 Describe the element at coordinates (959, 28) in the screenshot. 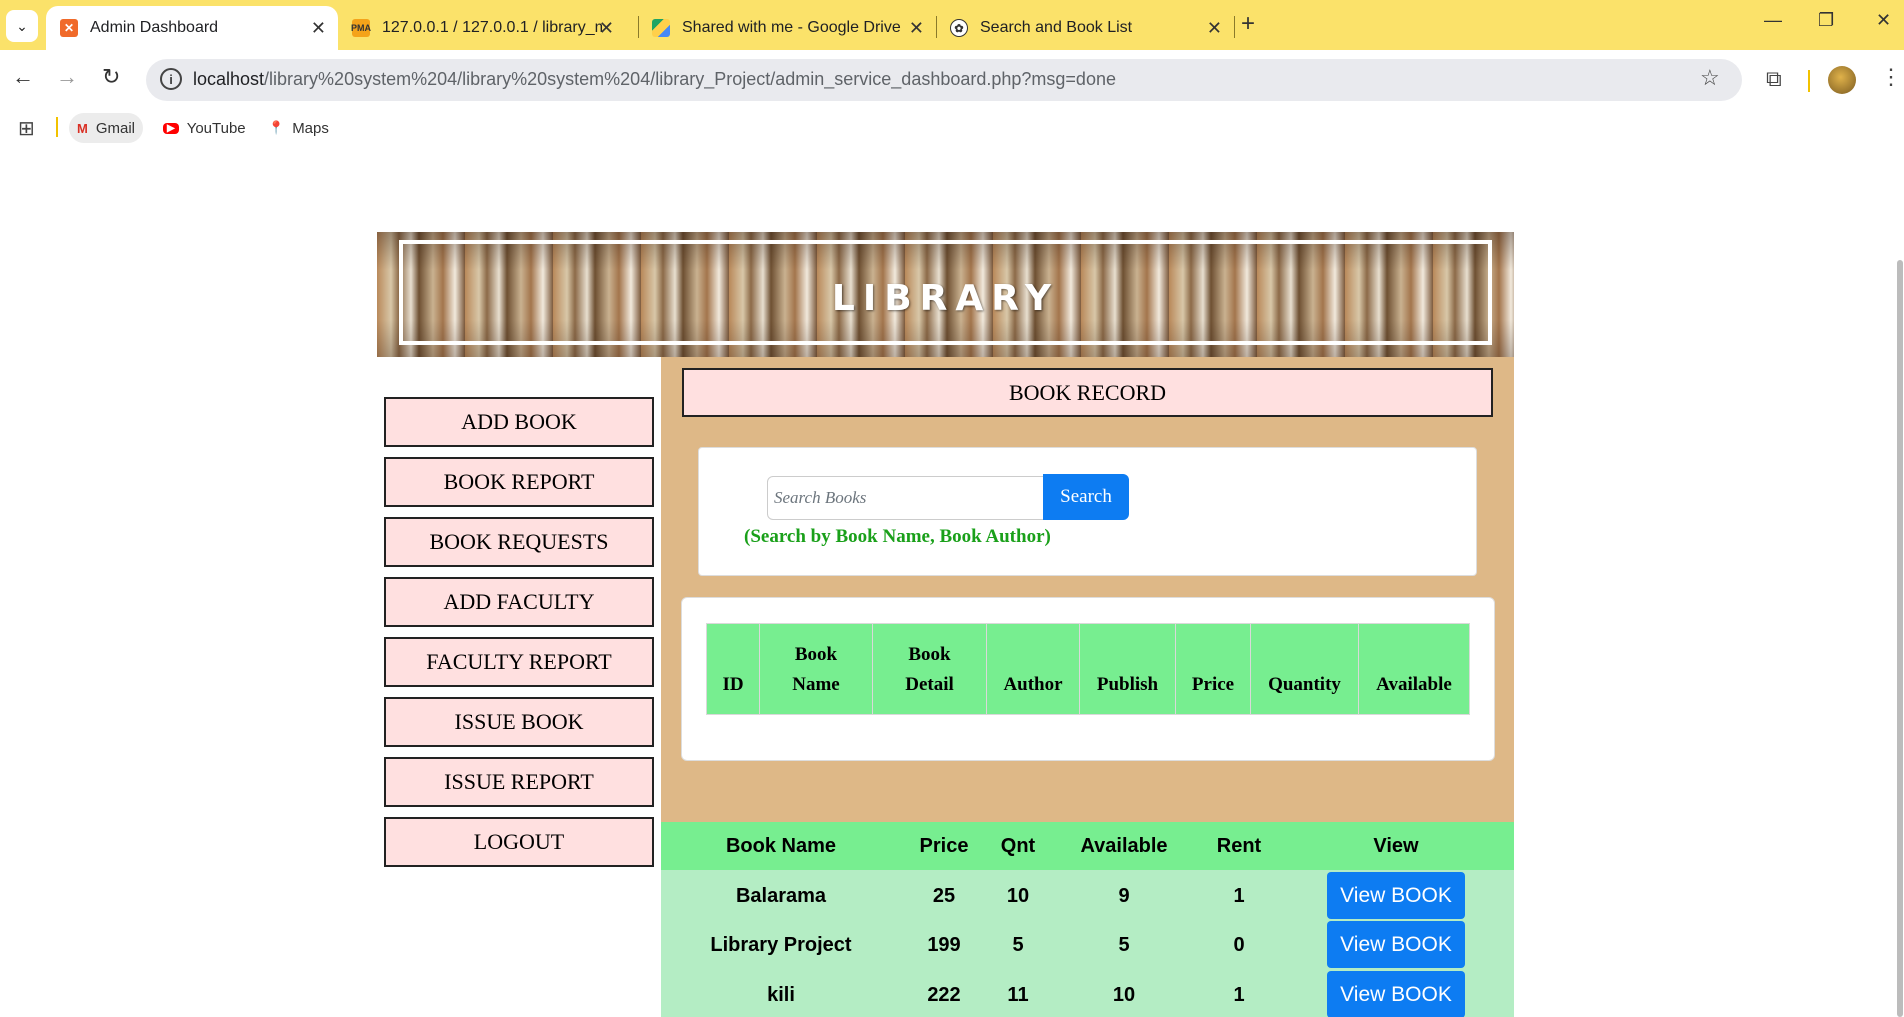

I see `chatgpt-icon: ✿` at that location.